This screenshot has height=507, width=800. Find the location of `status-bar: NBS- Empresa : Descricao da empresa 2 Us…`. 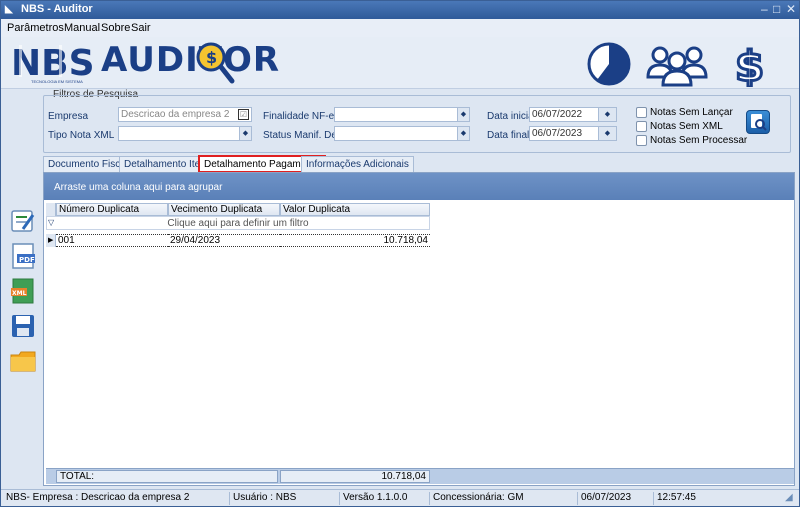

status-bar: NBS- Empresa : Descricao da empresa 2 Us… is located at coordinates (400, 497).